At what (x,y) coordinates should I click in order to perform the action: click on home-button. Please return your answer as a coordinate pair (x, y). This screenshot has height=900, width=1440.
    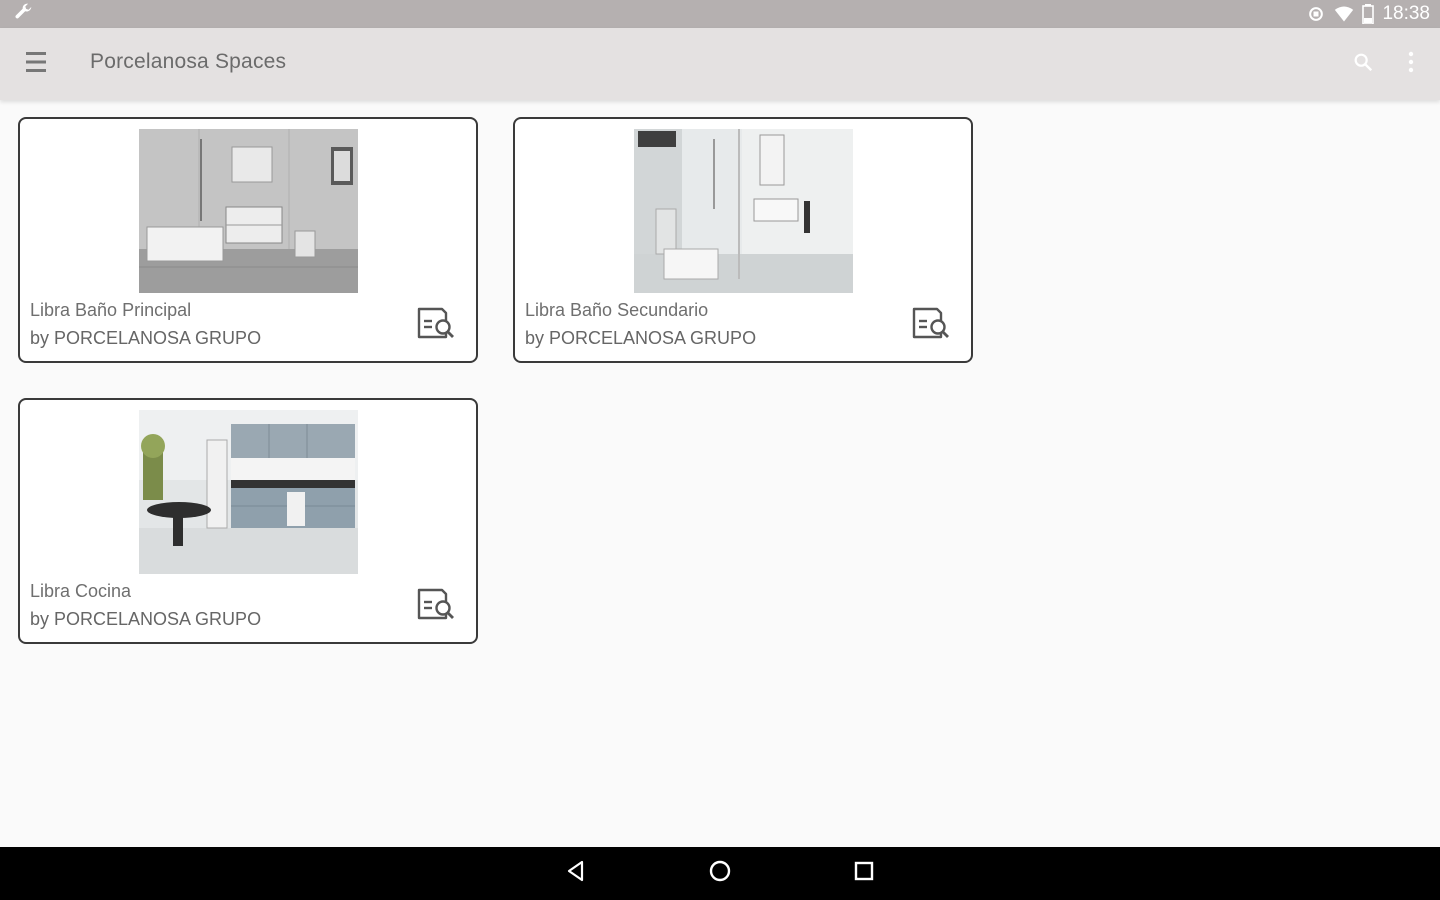
    Looking at the image, I should click on (720, 873).